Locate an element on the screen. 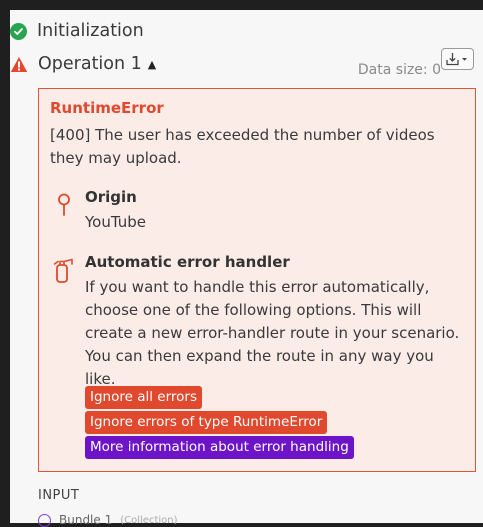 The height and width of the screenshot is (527, 483). origin-heading: Origin is located at coordinates (111, 197).